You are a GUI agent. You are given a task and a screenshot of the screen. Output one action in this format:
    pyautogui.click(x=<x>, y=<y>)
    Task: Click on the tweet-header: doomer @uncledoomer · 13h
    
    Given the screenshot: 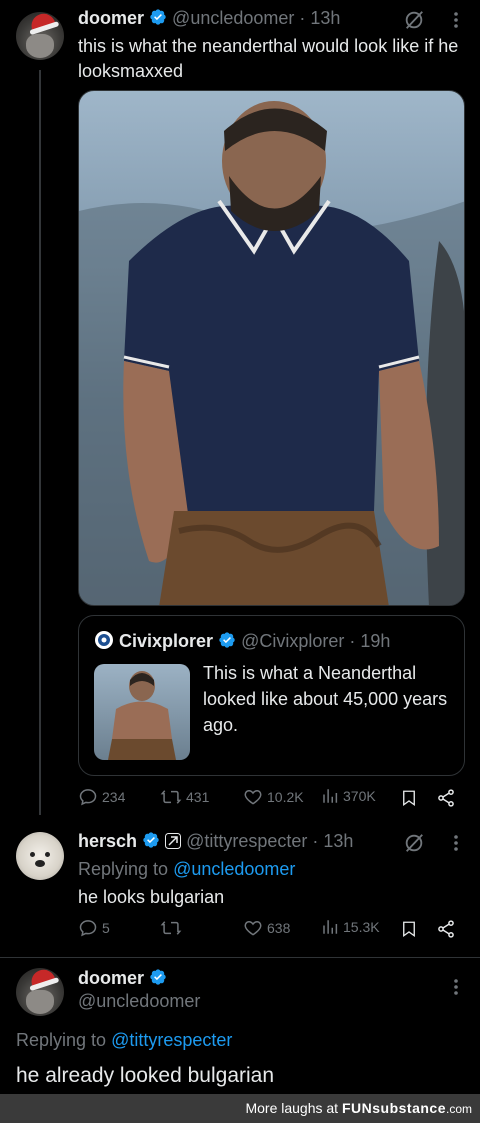 What is the action you would take?
    pyautogui.click(x=209, y=18)
    